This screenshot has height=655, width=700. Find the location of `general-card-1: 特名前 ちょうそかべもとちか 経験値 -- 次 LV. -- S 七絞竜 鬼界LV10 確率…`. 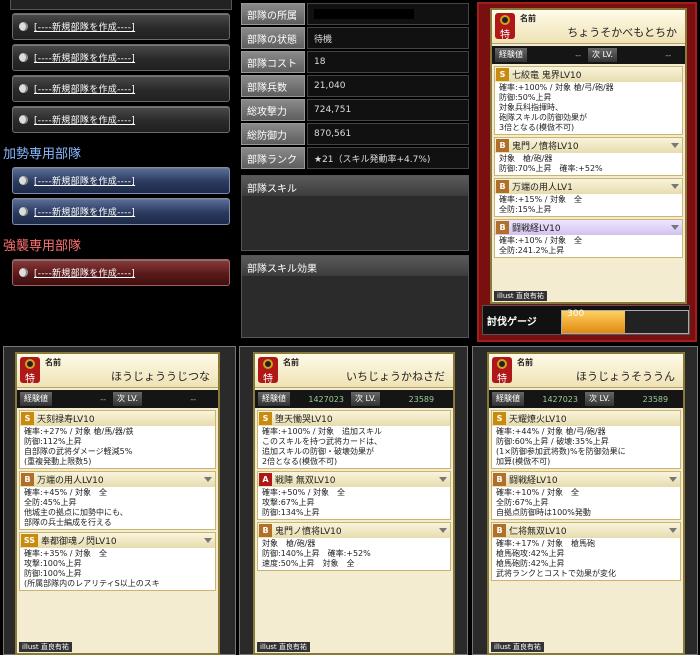

general-card-1: 特名前 ちょうそかべもとちか 経験値 -- 次 LV. -- S 七絞竜 鬼界LV10 確率… is located at coordinates (588, 156).